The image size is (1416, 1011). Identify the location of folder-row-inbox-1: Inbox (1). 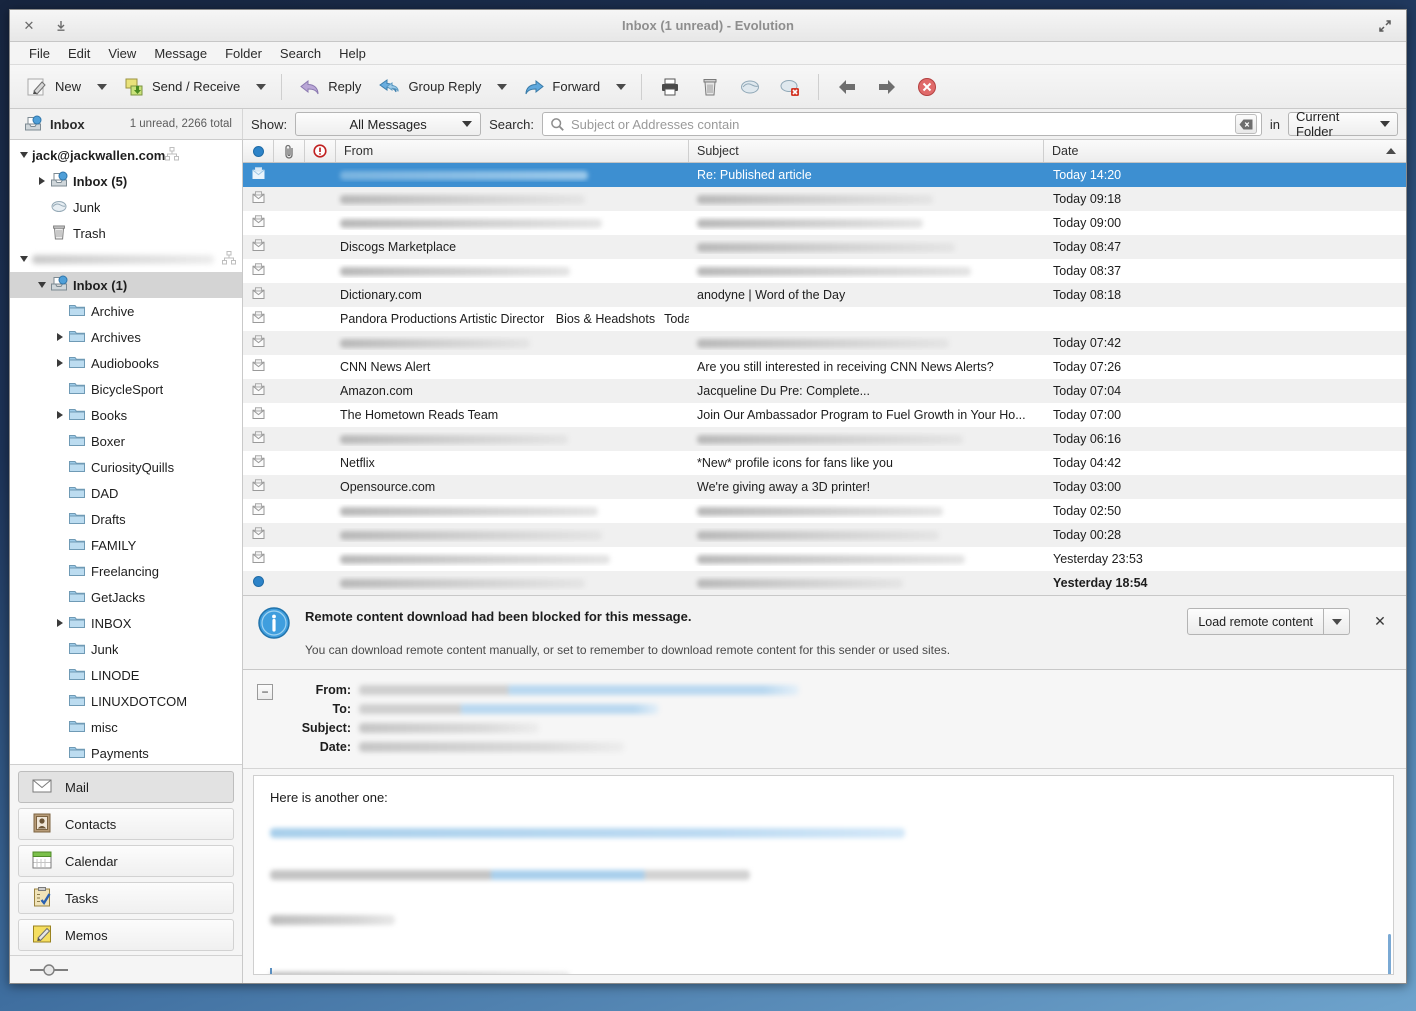
(126, 285).